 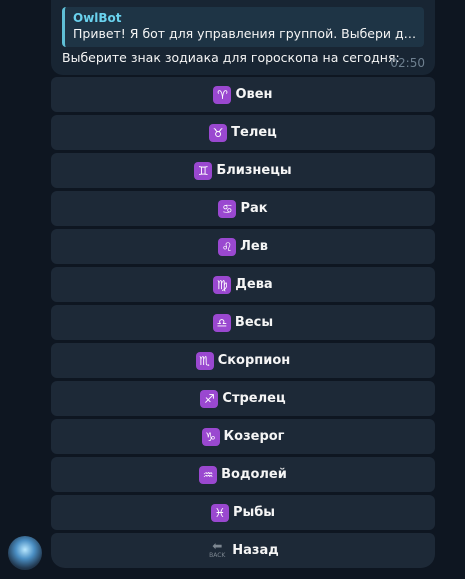 I want to click on zodiac-button-label: Рак, so click(x=254, y=208).